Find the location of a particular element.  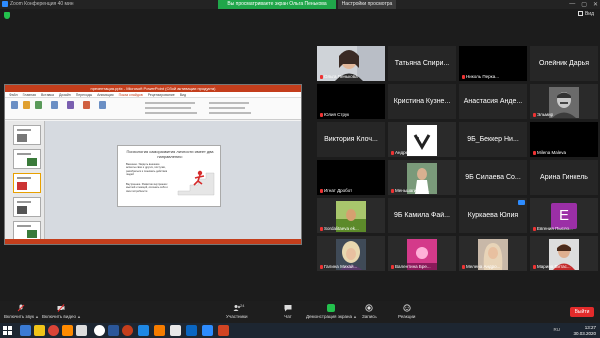

ribbon-custom-show-icon is located at coordinates (54, 105).